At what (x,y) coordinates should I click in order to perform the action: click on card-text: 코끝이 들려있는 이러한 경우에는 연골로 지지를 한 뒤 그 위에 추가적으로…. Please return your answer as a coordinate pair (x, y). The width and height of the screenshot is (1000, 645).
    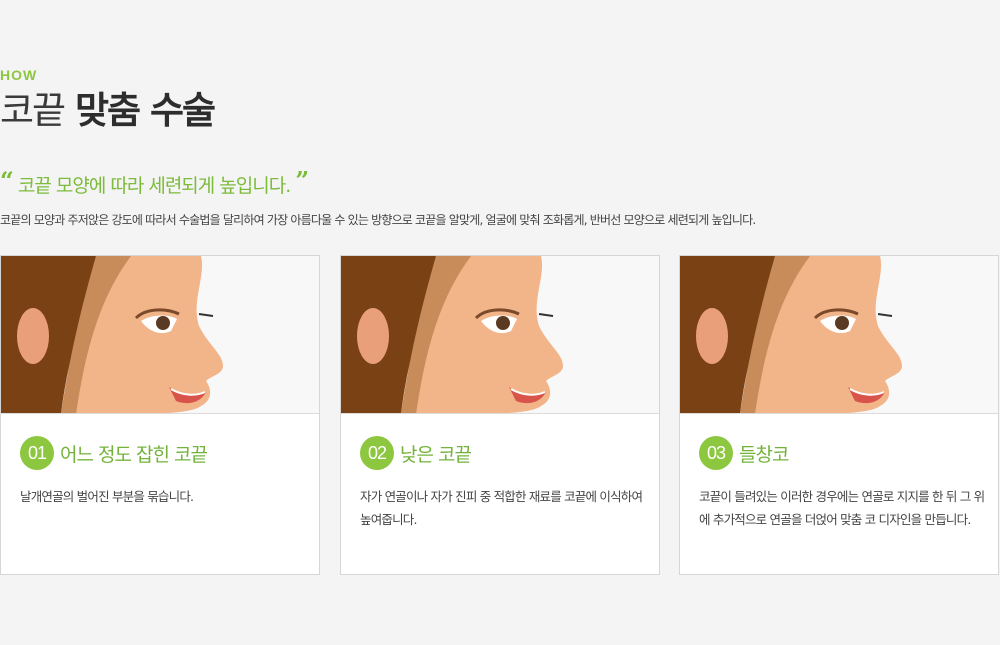
    Looking at the image, I should click on (842, 508).